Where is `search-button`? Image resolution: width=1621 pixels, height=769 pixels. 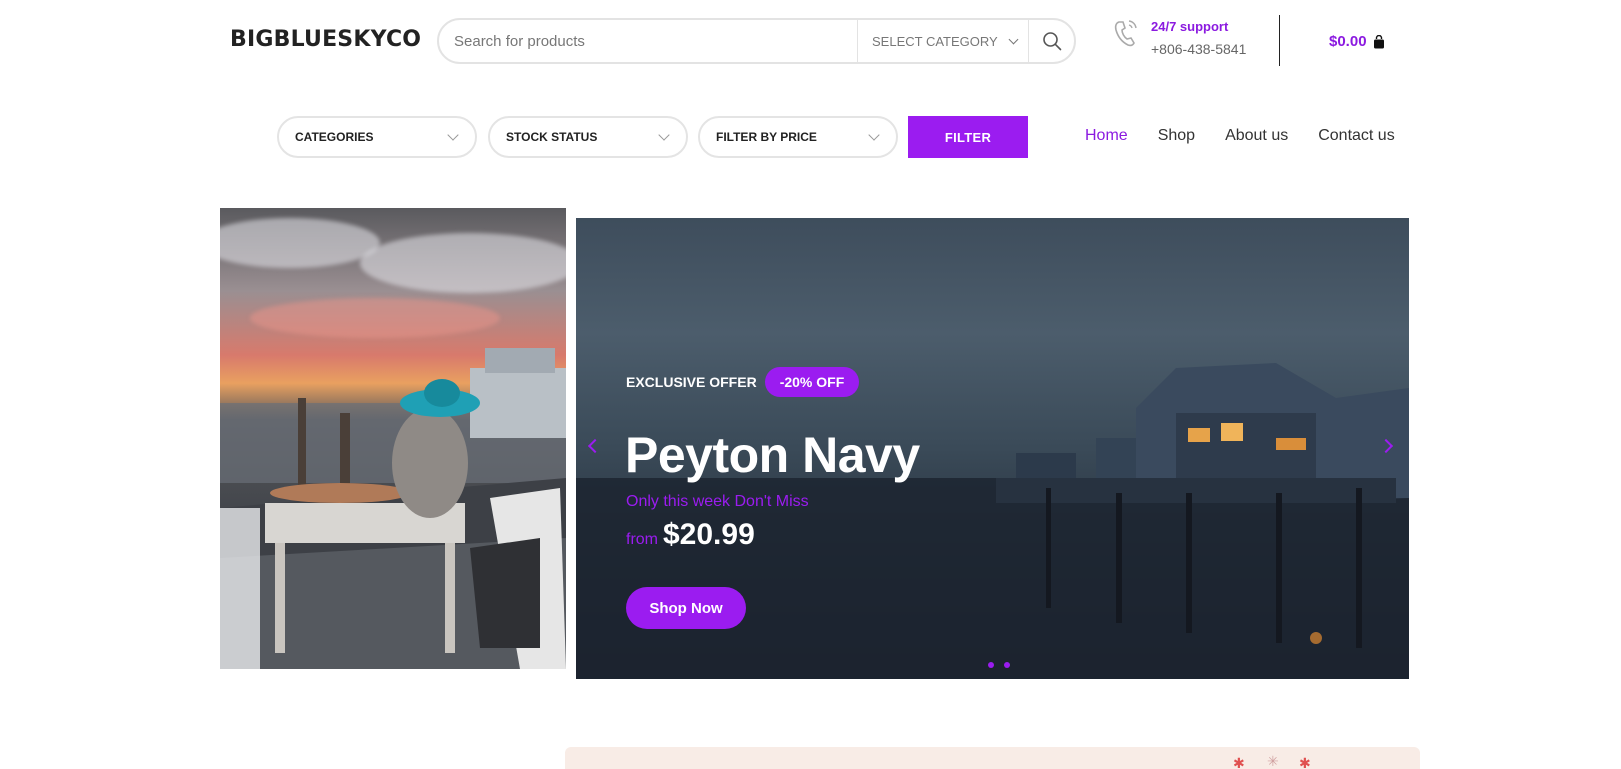 search-button is located at coordinates (1051, 41).